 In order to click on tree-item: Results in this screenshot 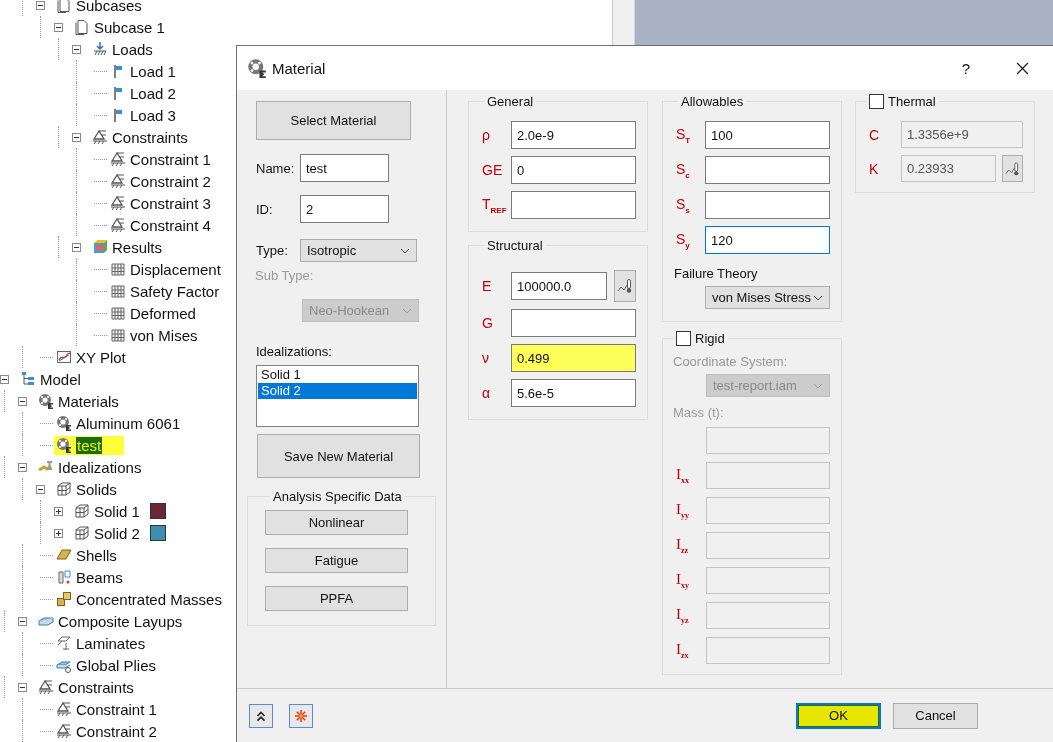, I will do `click(128, 247)`.